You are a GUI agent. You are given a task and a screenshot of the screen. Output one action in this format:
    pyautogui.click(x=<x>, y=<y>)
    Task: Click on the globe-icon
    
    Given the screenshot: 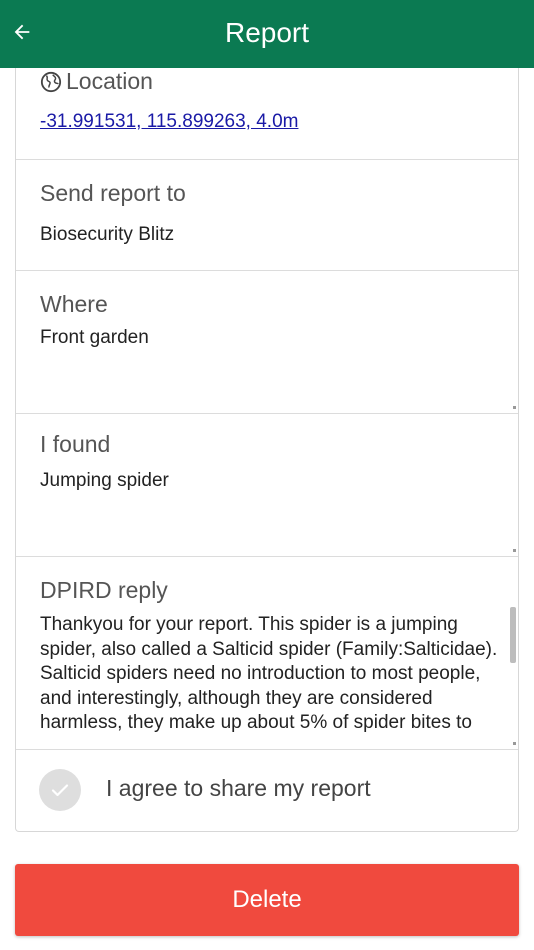 What is the action you would take?
    pyautogui.click(x=51, y=81)
    